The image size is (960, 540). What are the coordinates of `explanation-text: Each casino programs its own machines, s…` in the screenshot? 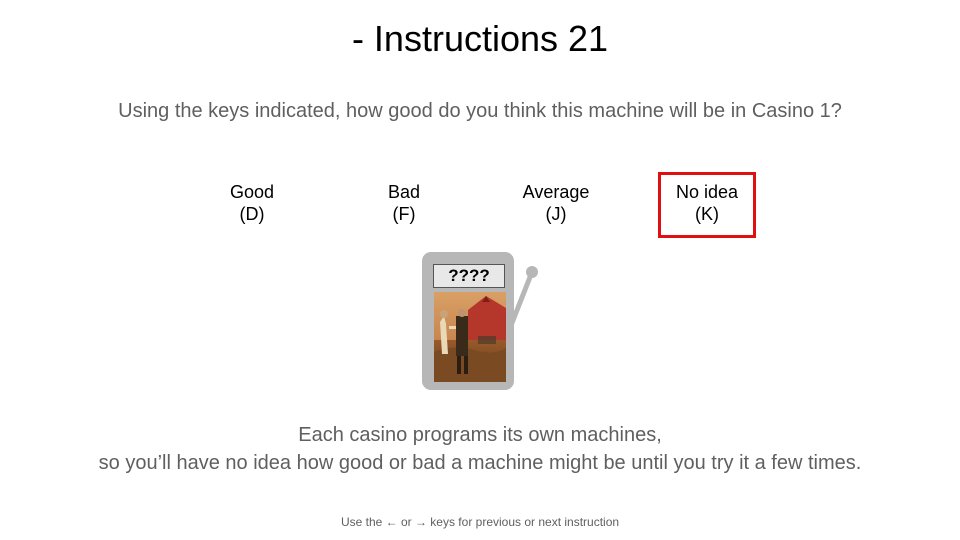 It's located at (480, 449).